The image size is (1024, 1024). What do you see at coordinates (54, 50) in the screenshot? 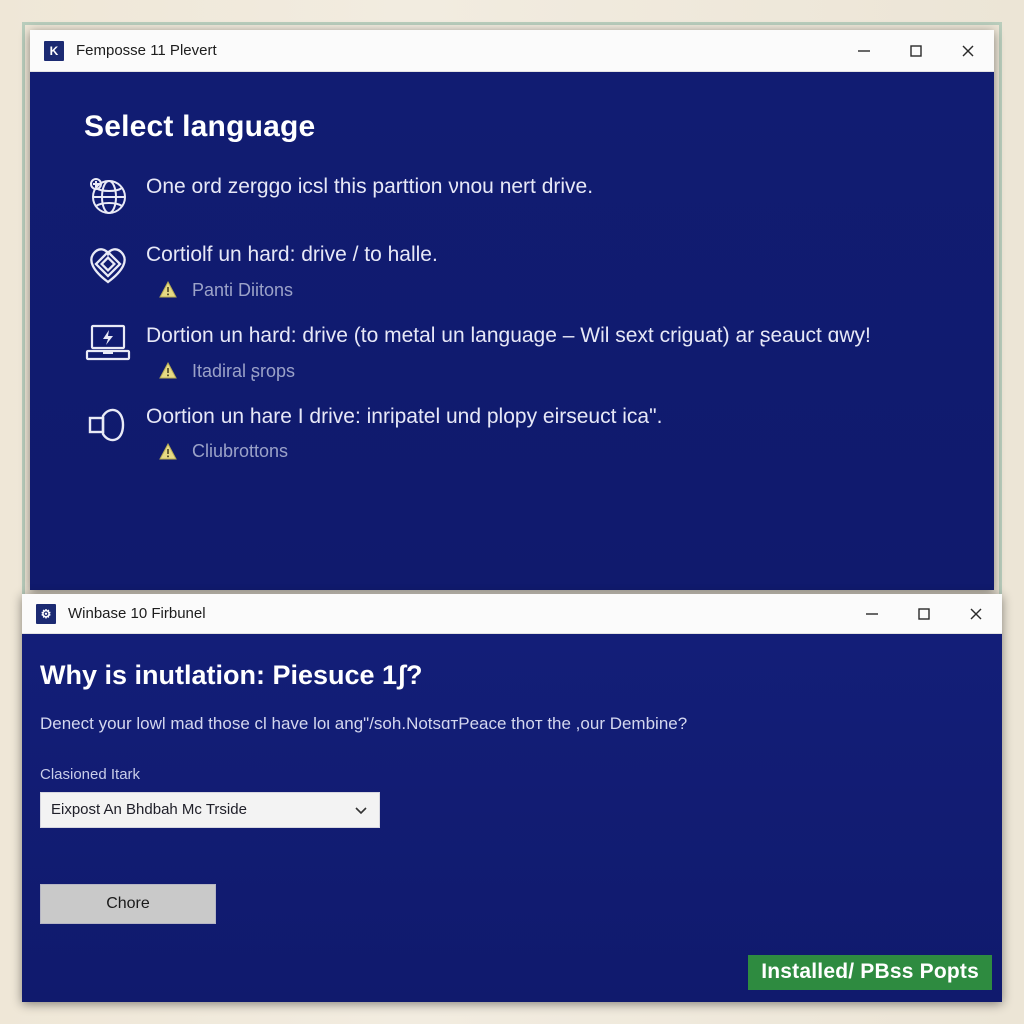
I see `app-logo-icon: K` at bounding box center [54, 50].